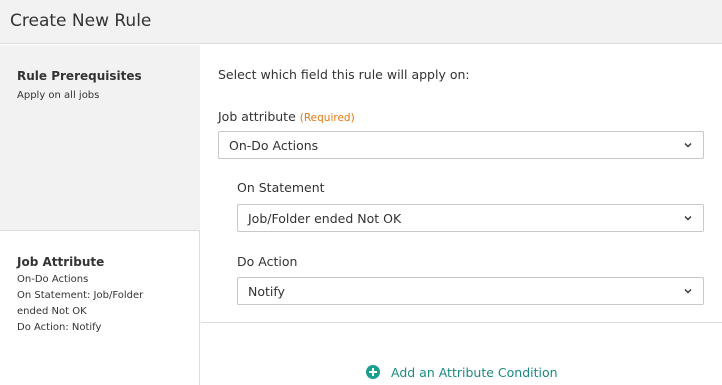 This screenshot has width=722, height=385. Describe the element at coordinates (52, 311) in the screenshot. I see `summary-line: ended Not OK` at that location.